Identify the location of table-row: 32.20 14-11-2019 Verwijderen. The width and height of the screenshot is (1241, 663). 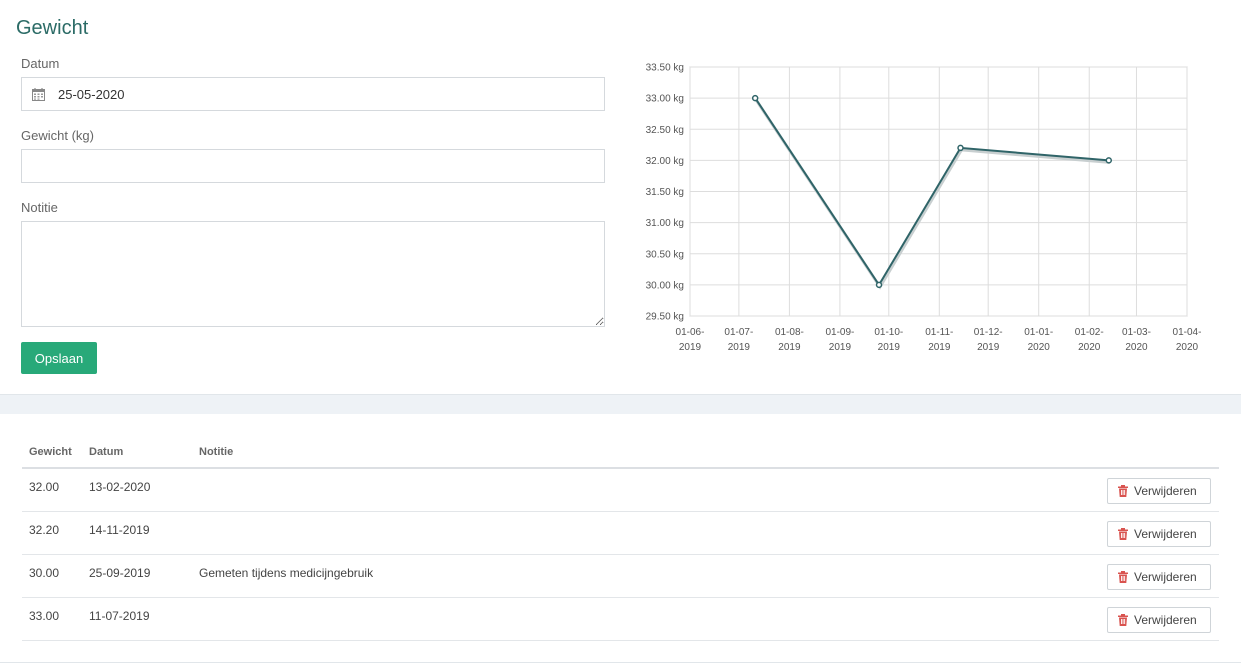
(620, 533).